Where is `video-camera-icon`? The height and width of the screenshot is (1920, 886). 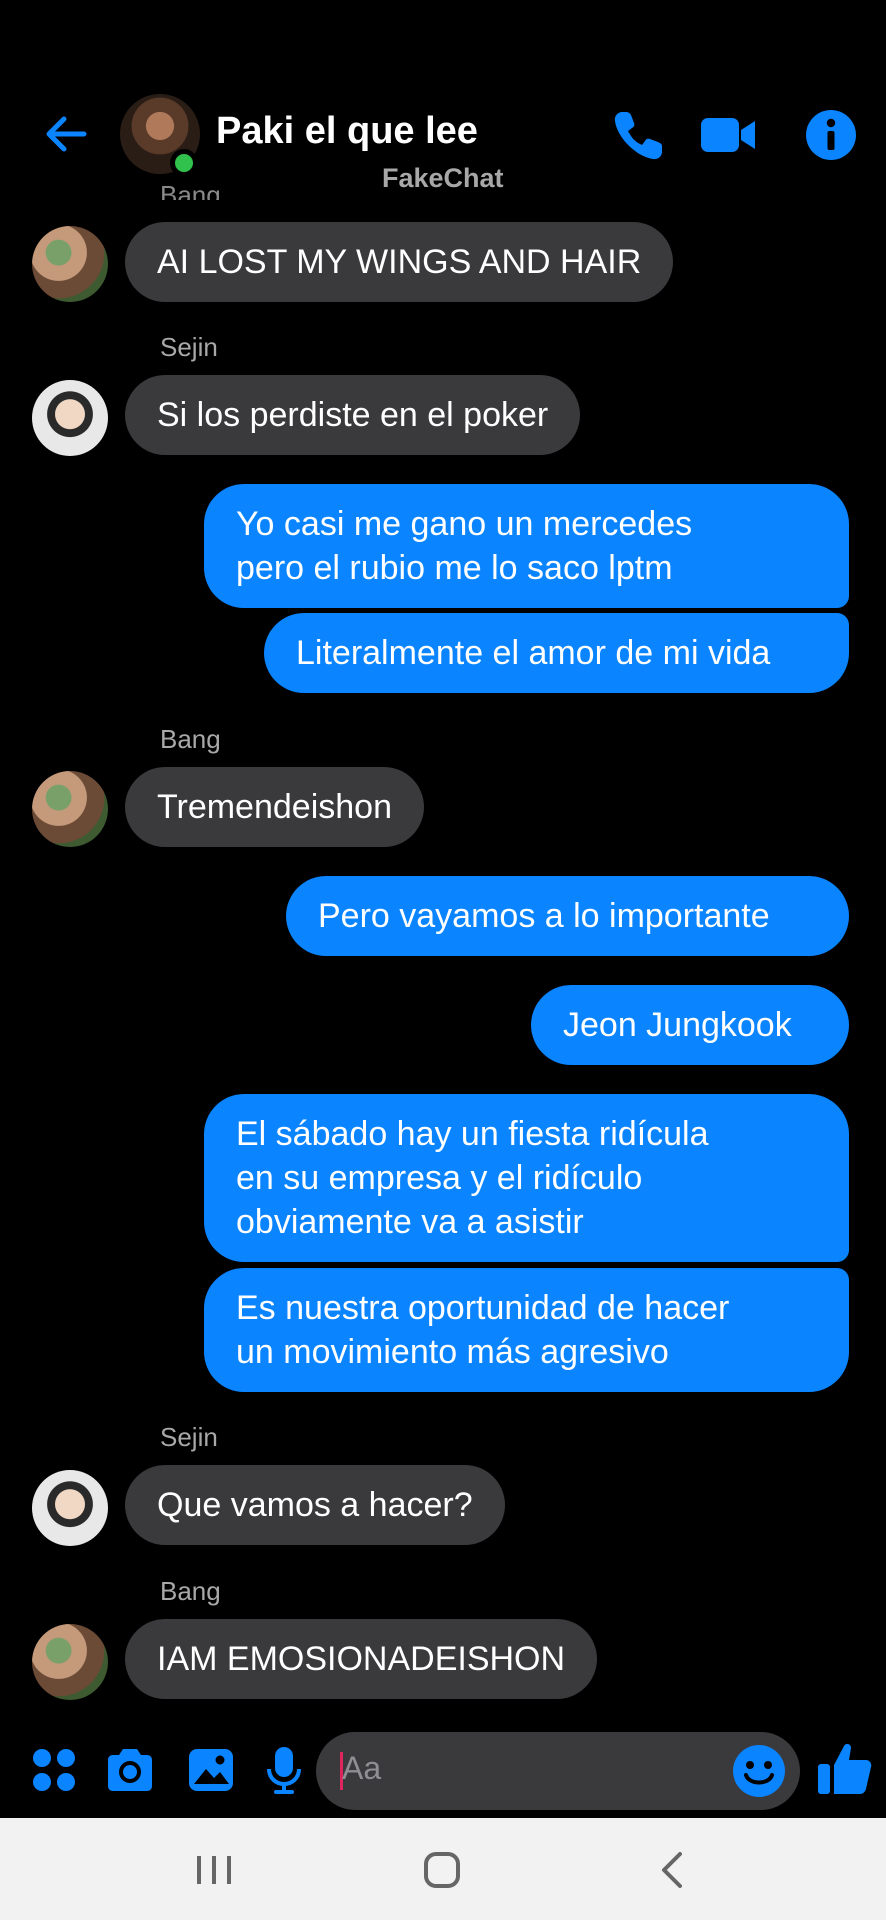
video-camera-icon is located at coordinates (728, 135).